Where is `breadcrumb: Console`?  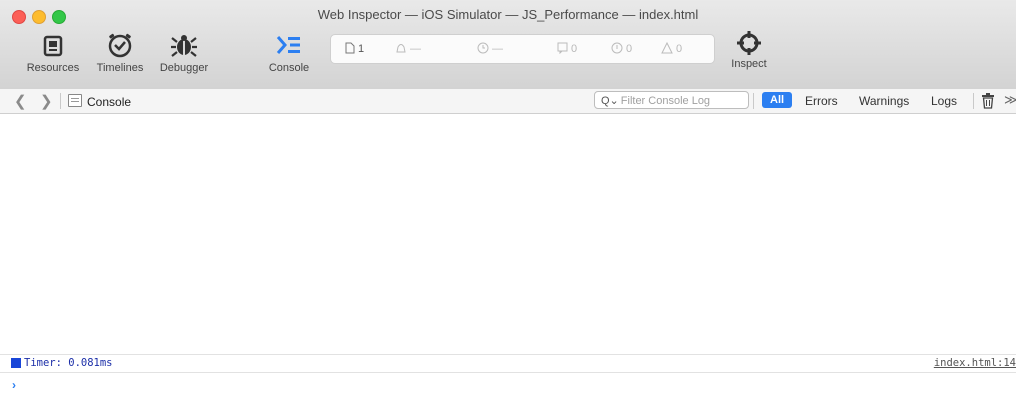 breadcrumb: Console is located at coordinates (99, 101).